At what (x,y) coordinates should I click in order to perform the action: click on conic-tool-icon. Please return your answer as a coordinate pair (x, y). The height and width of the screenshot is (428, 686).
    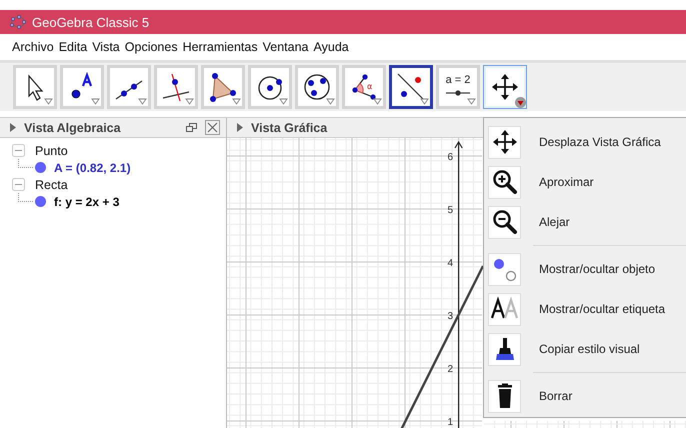
    Looking at the image, I should click on (317, 87).